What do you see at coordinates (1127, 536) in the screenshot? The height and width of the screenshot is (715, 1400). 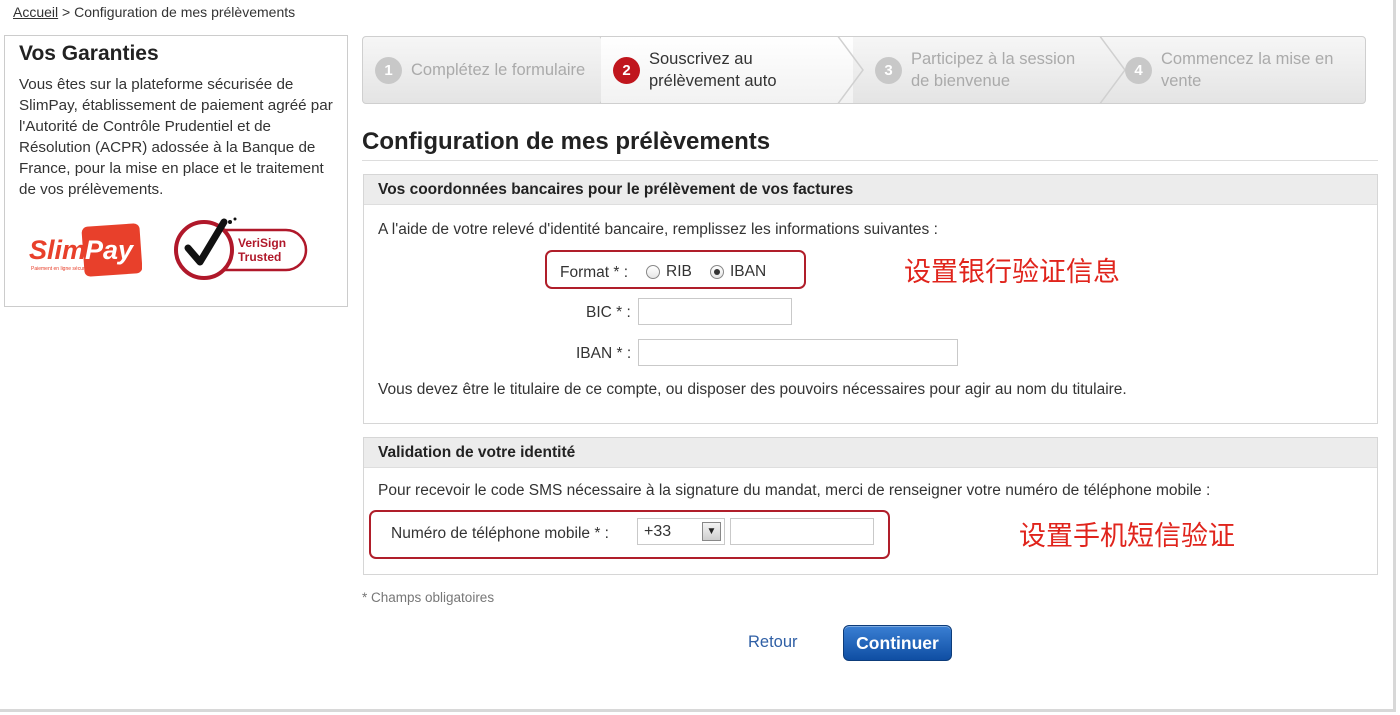 I see `sms-annotation: 设置手机短信验证` at bounding box center [1127, 536].